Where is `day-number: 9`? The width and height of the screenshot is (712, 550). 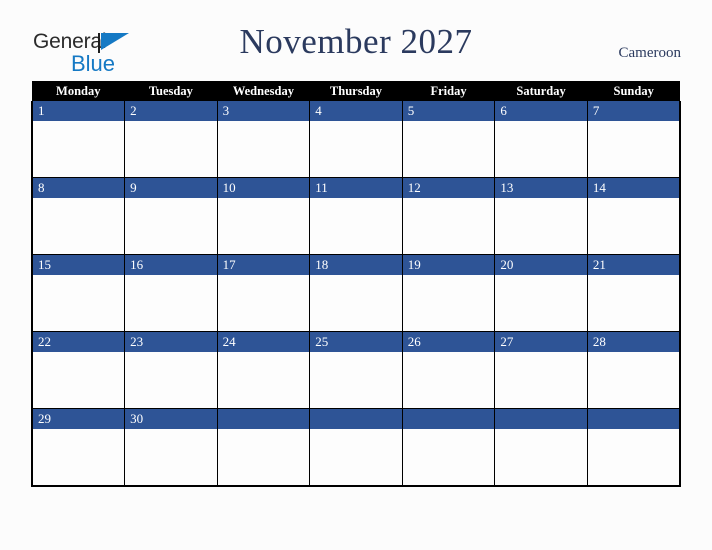
day-number: 9 is located at coordinates (171, 188).